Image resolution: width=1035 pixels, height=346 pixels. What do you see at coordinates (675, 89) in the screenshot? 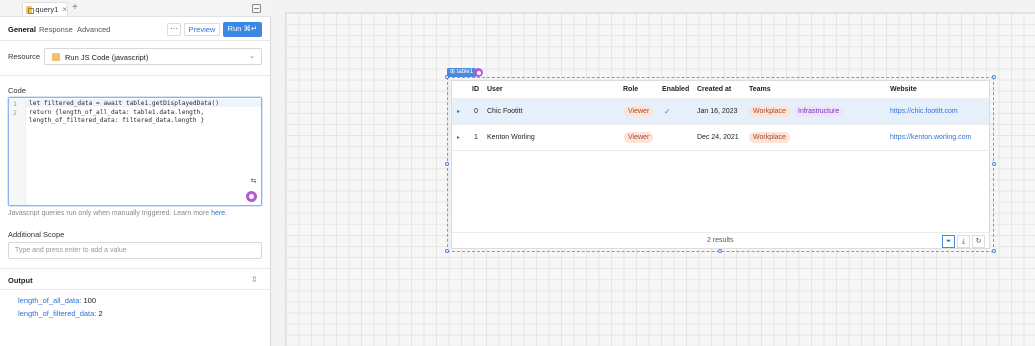
I see `column-header-enabled: Enabled` at bounding box center [675, 89].